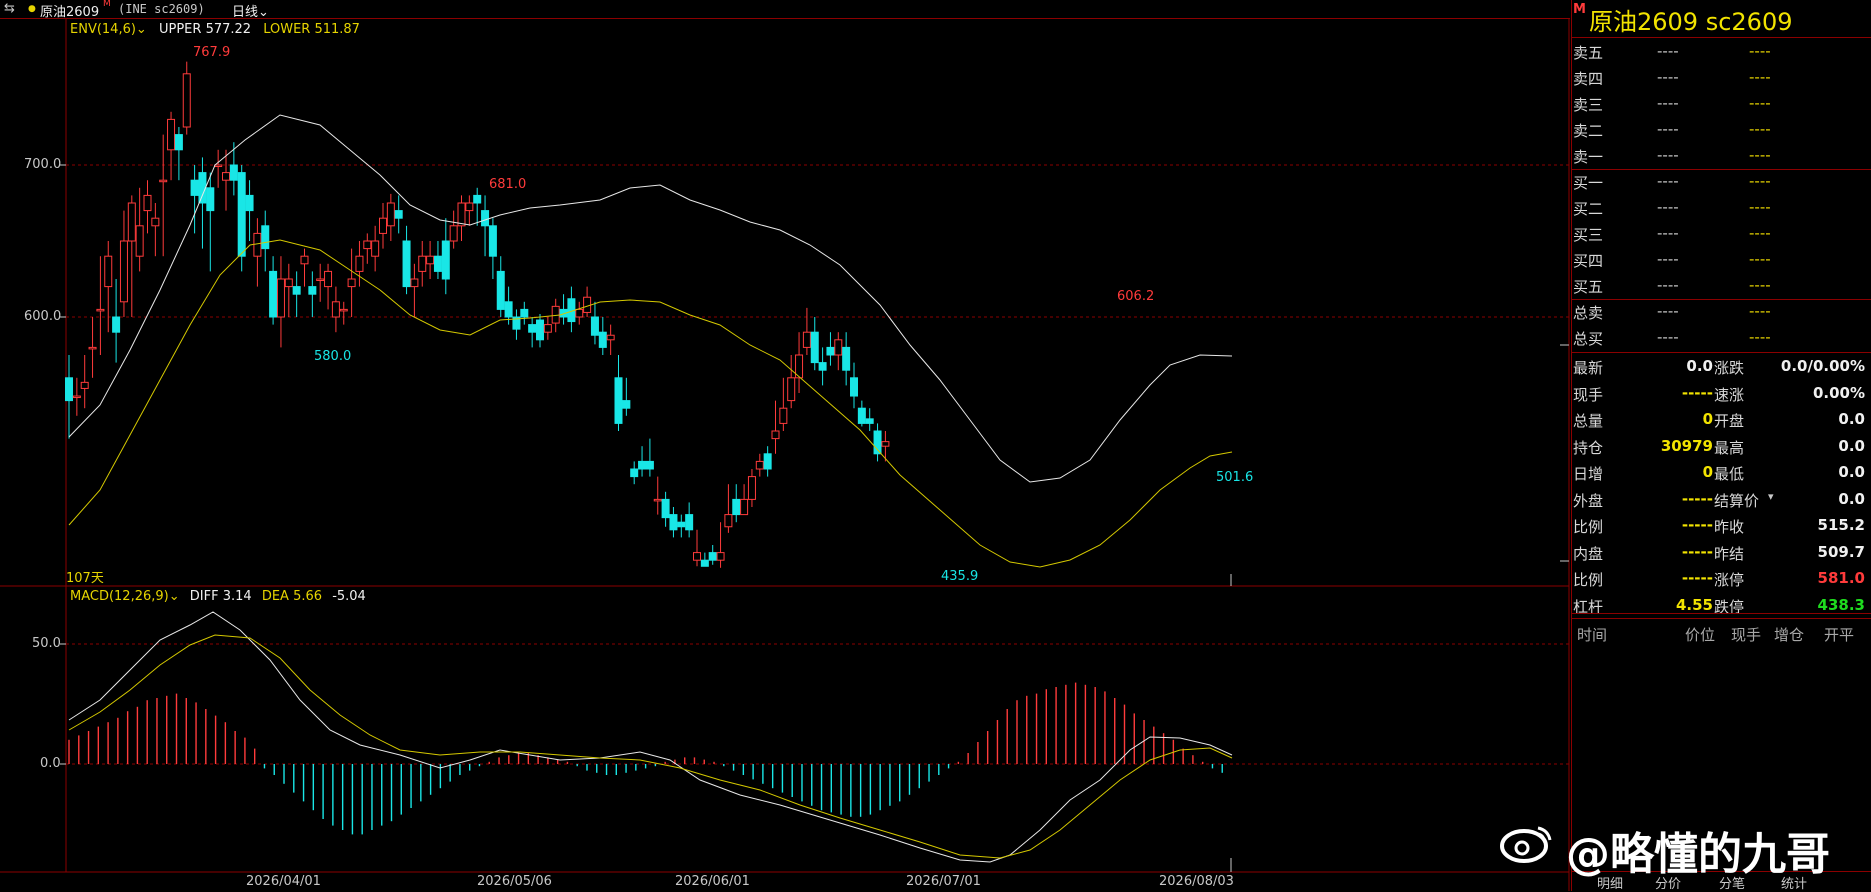 Image resolution: width=1871 pixels, height=892 pixels. What do you see at coordinates (1588, 553) in the screenshot?
I see `stat-label: 内盘` at bounding box center [1588, 553].